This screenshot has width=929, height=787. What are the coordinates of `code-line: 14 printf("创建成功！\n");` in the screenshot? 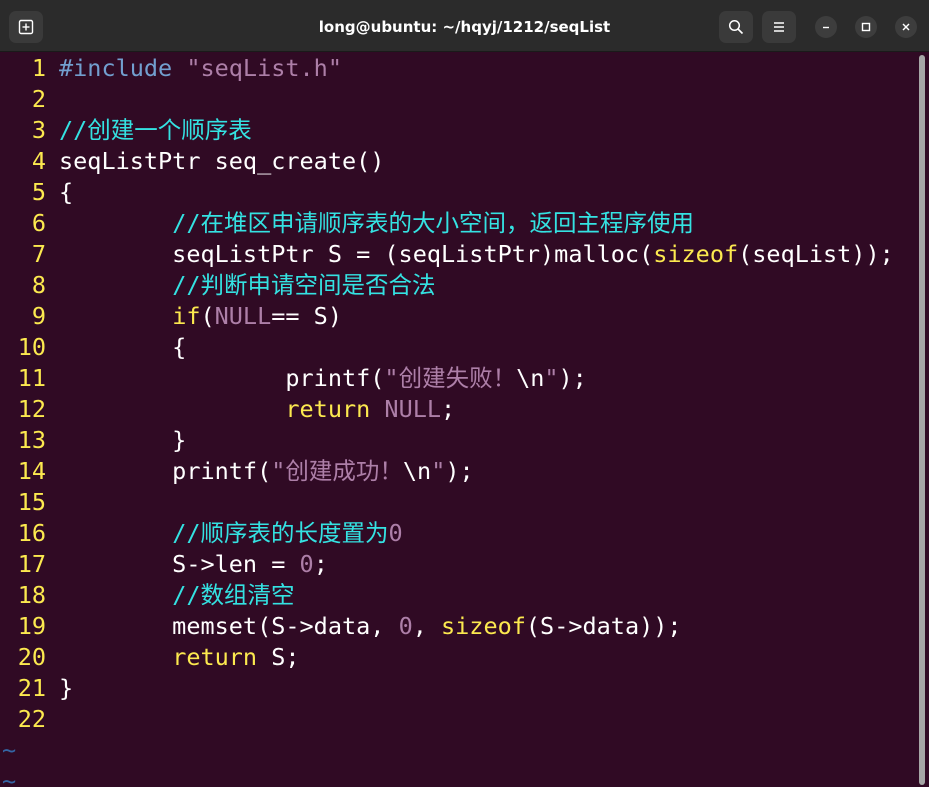 It's located at (458, 471).